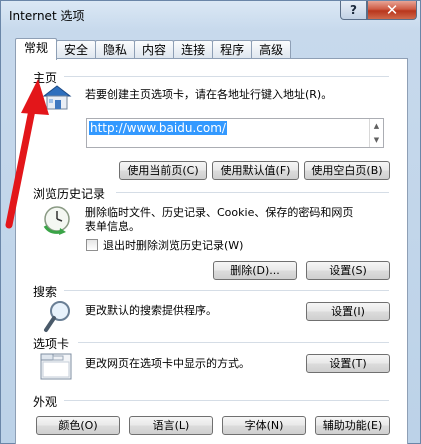 The width and height of the screenshot is (421, 444). I want to click on languages-button: 语言(L), so click(171, 425).